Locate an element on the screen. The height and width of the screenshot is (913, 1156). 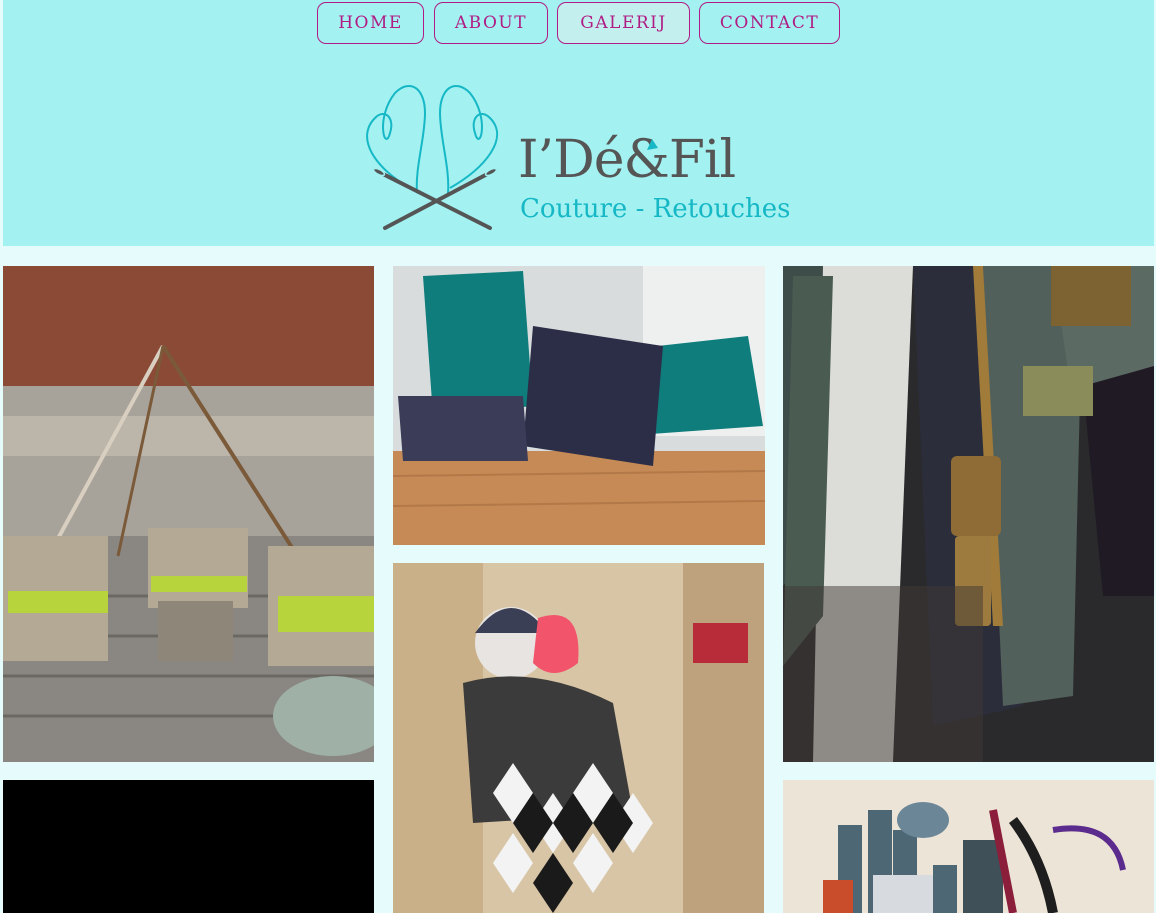
sewing-supplies-photo is located at coordinates (968, 846).